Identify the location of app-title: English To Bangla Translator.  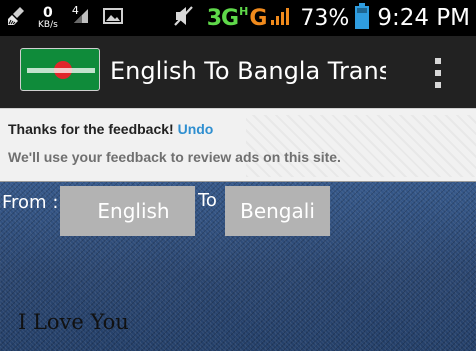
(248, 71).